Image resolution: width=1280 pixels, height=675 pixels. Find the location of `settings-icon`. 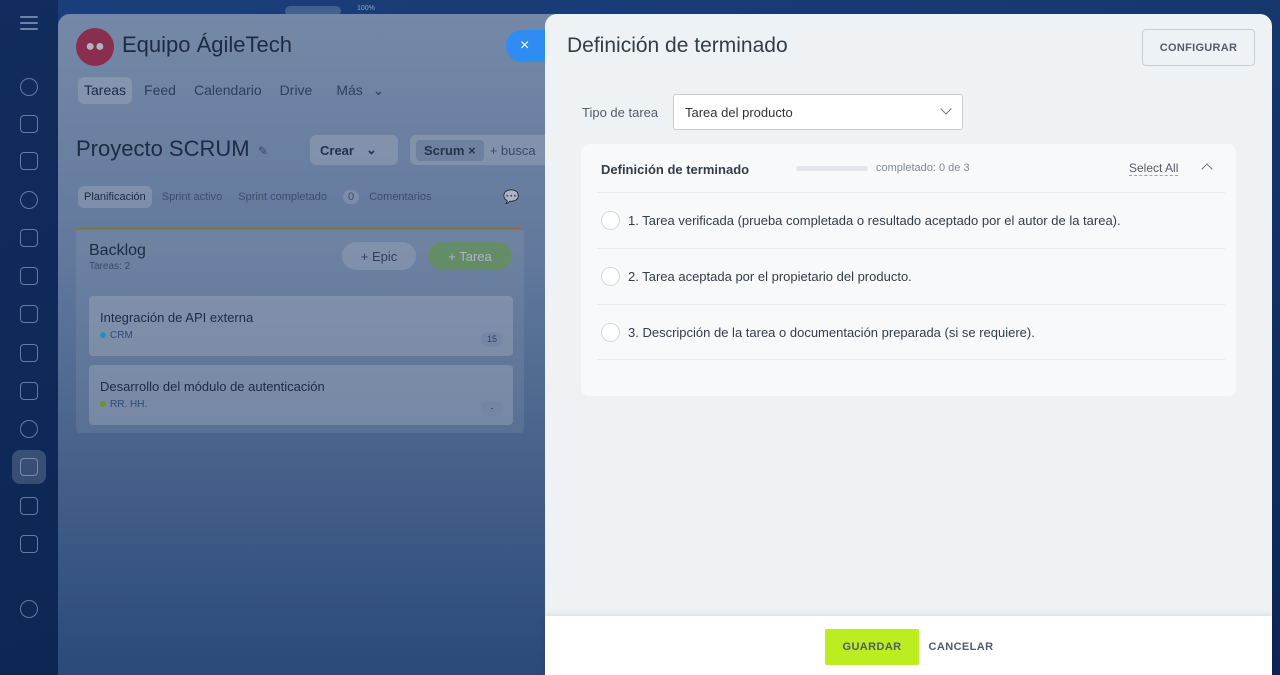

settings-icon is located at coordinates (29, 200).